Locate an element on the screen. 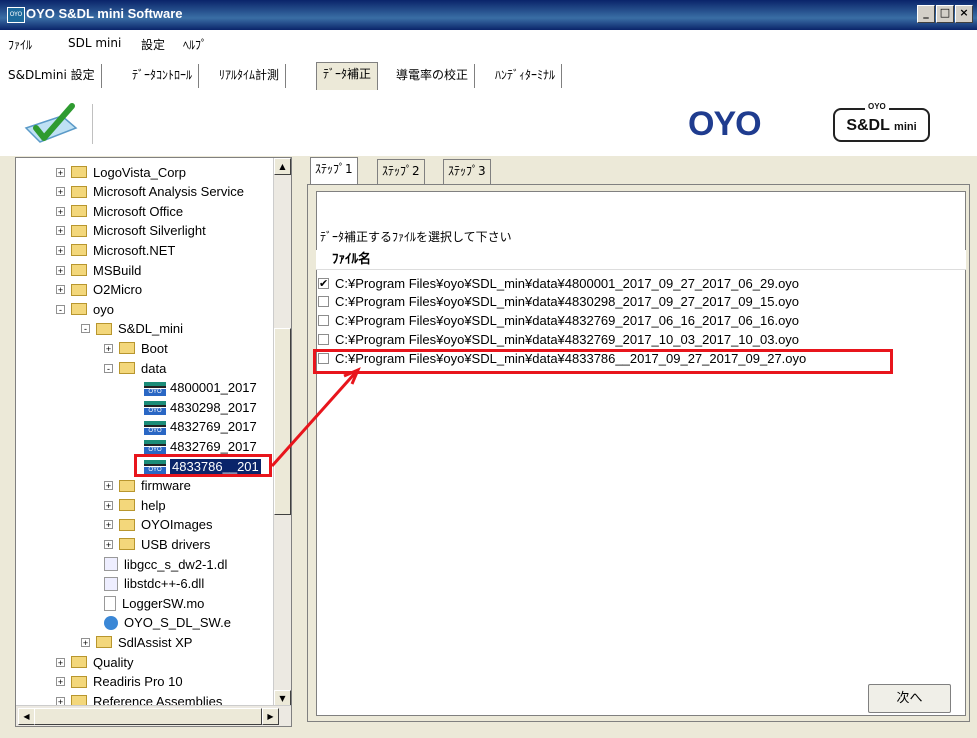 This screenshot has width=977, height=738. tab-data-correction: ﾃﾞｰﾀ補正 is located at coordinates (347, 76).